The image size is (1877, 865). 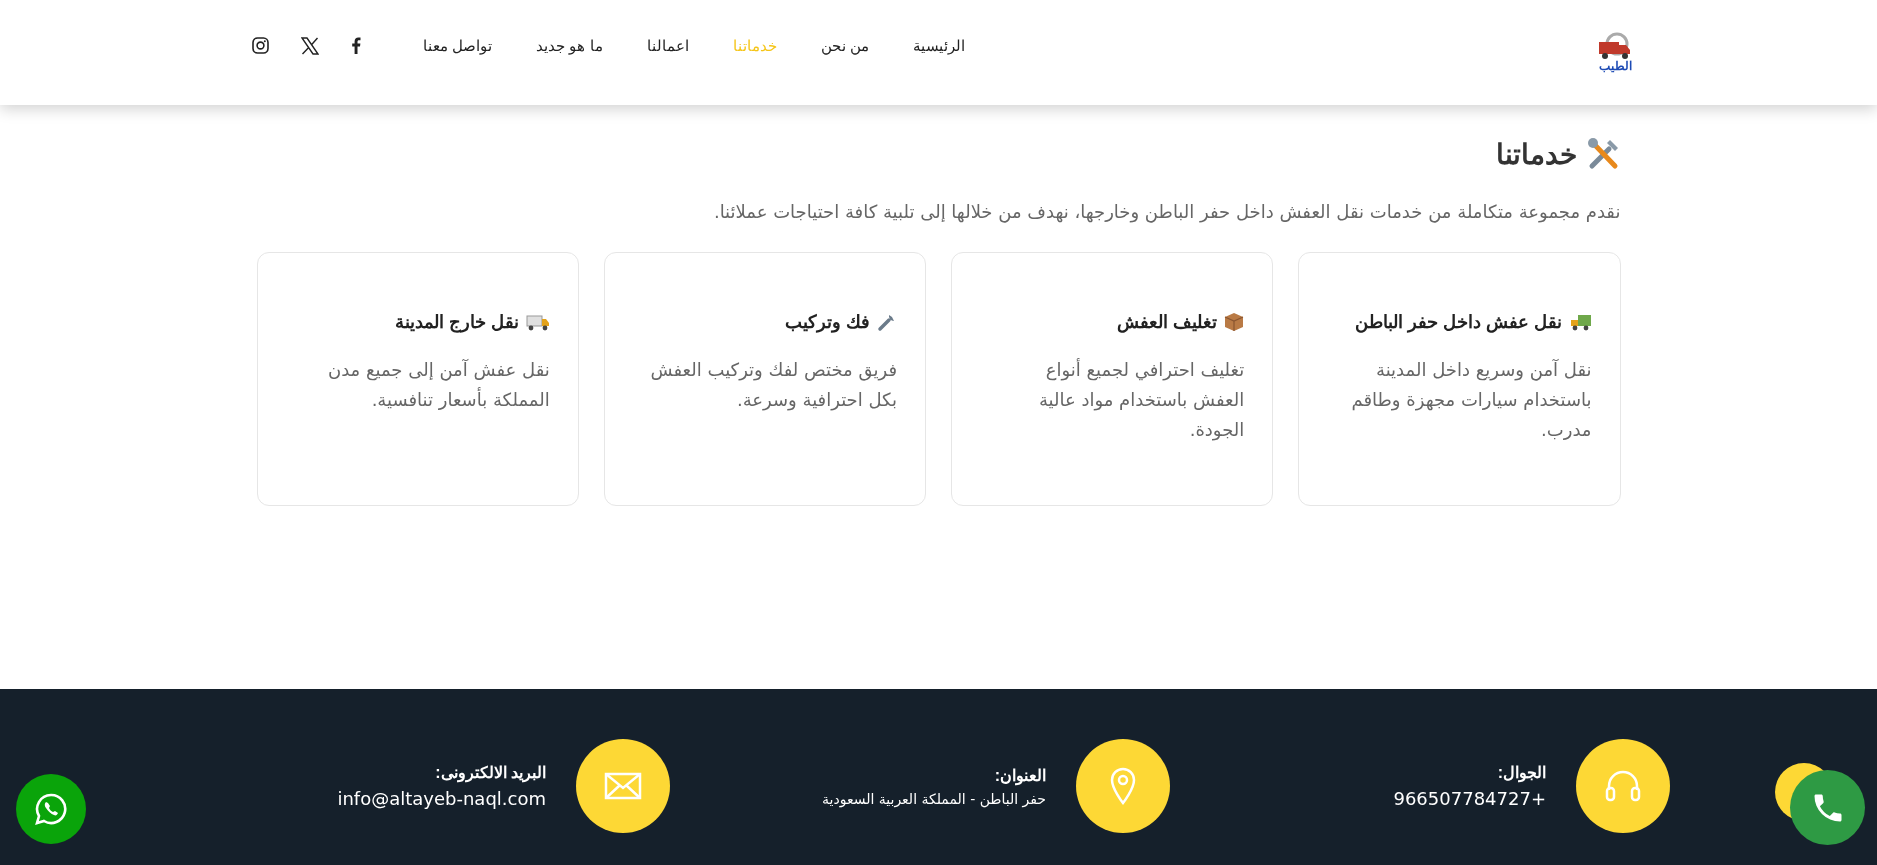 I want to click on card-title: فك وتركيب, so click(x=827, y=322).